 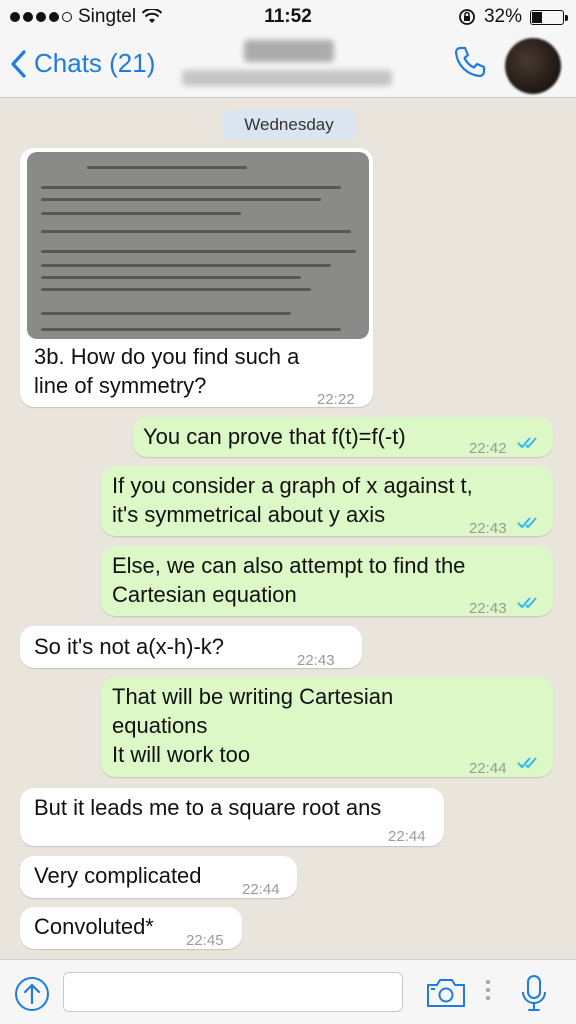 I want to click on message-text: Very complicated, so click(x=118, y=875).